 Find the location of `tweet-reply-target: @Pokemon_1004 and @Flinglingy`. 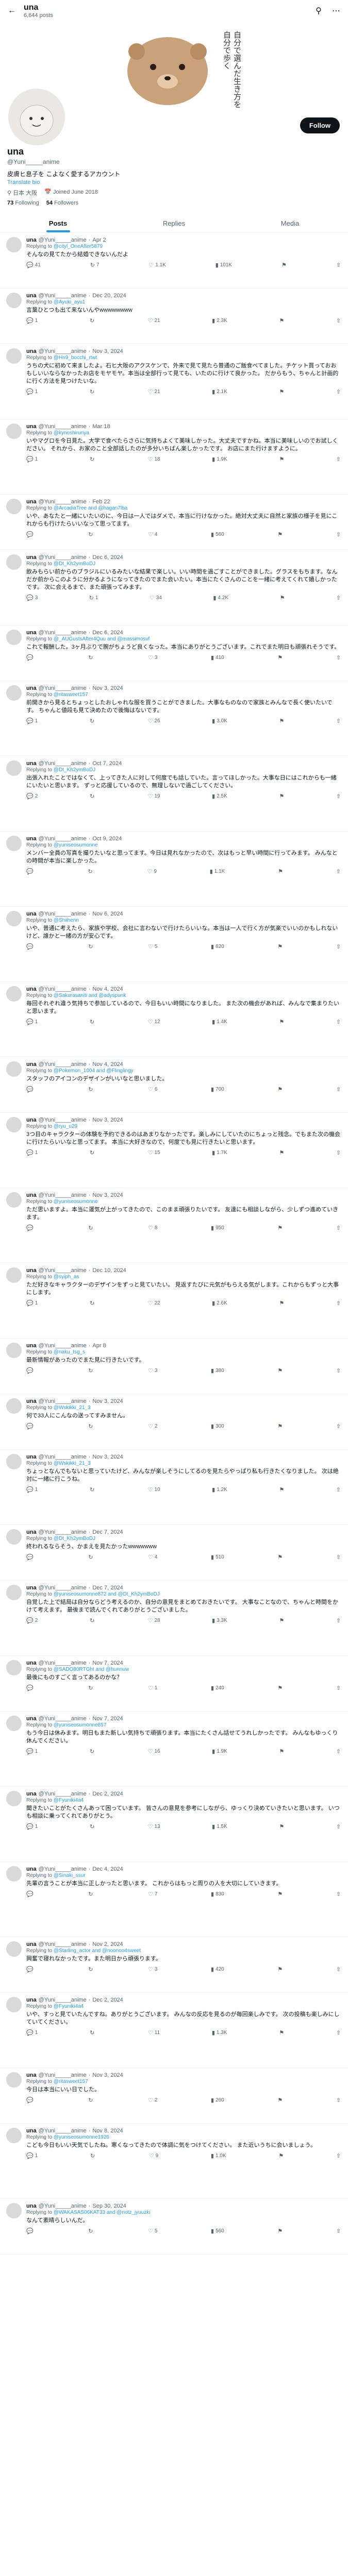

tweet-reply-target: @Pokemon_1004 and @Flinglingy is located at coordinates (94, 1071).